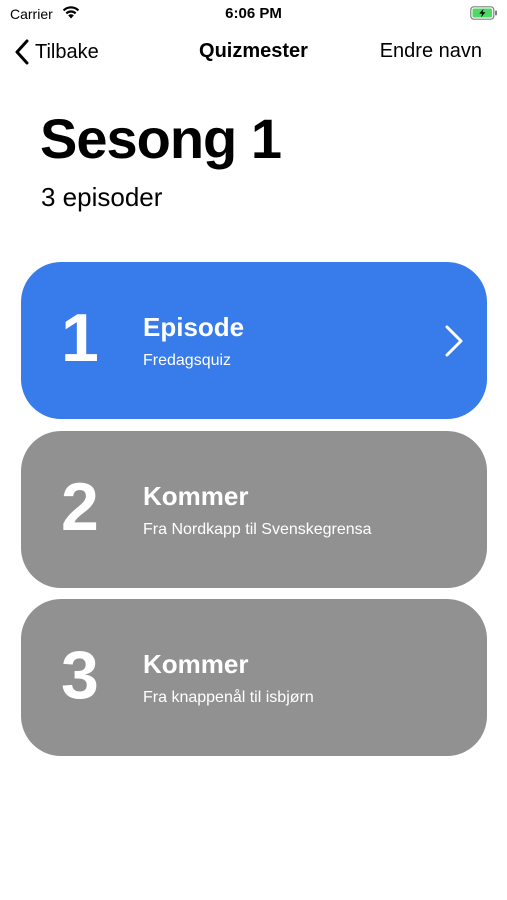 The height and width of the screenshot is (900, 507). What do you see at coordinates (102, 197) in the screenshot?
I see `episode-count: 3 episoder` at bounding box center [102, 197].